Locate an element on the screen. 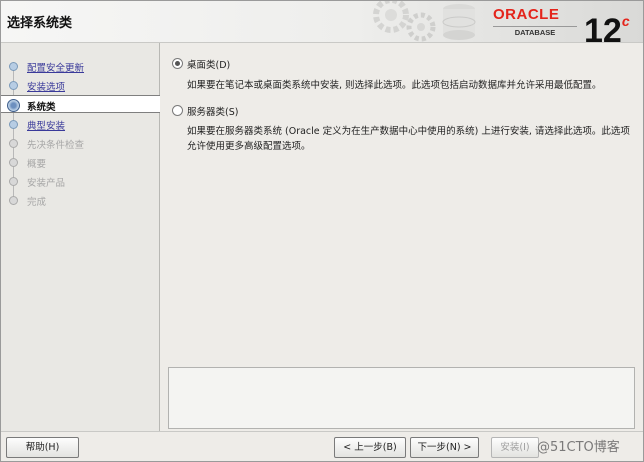 This screenshot has height=462, width=644. sidebar-step-finish: 完成 is located at coordinates (80, 200).